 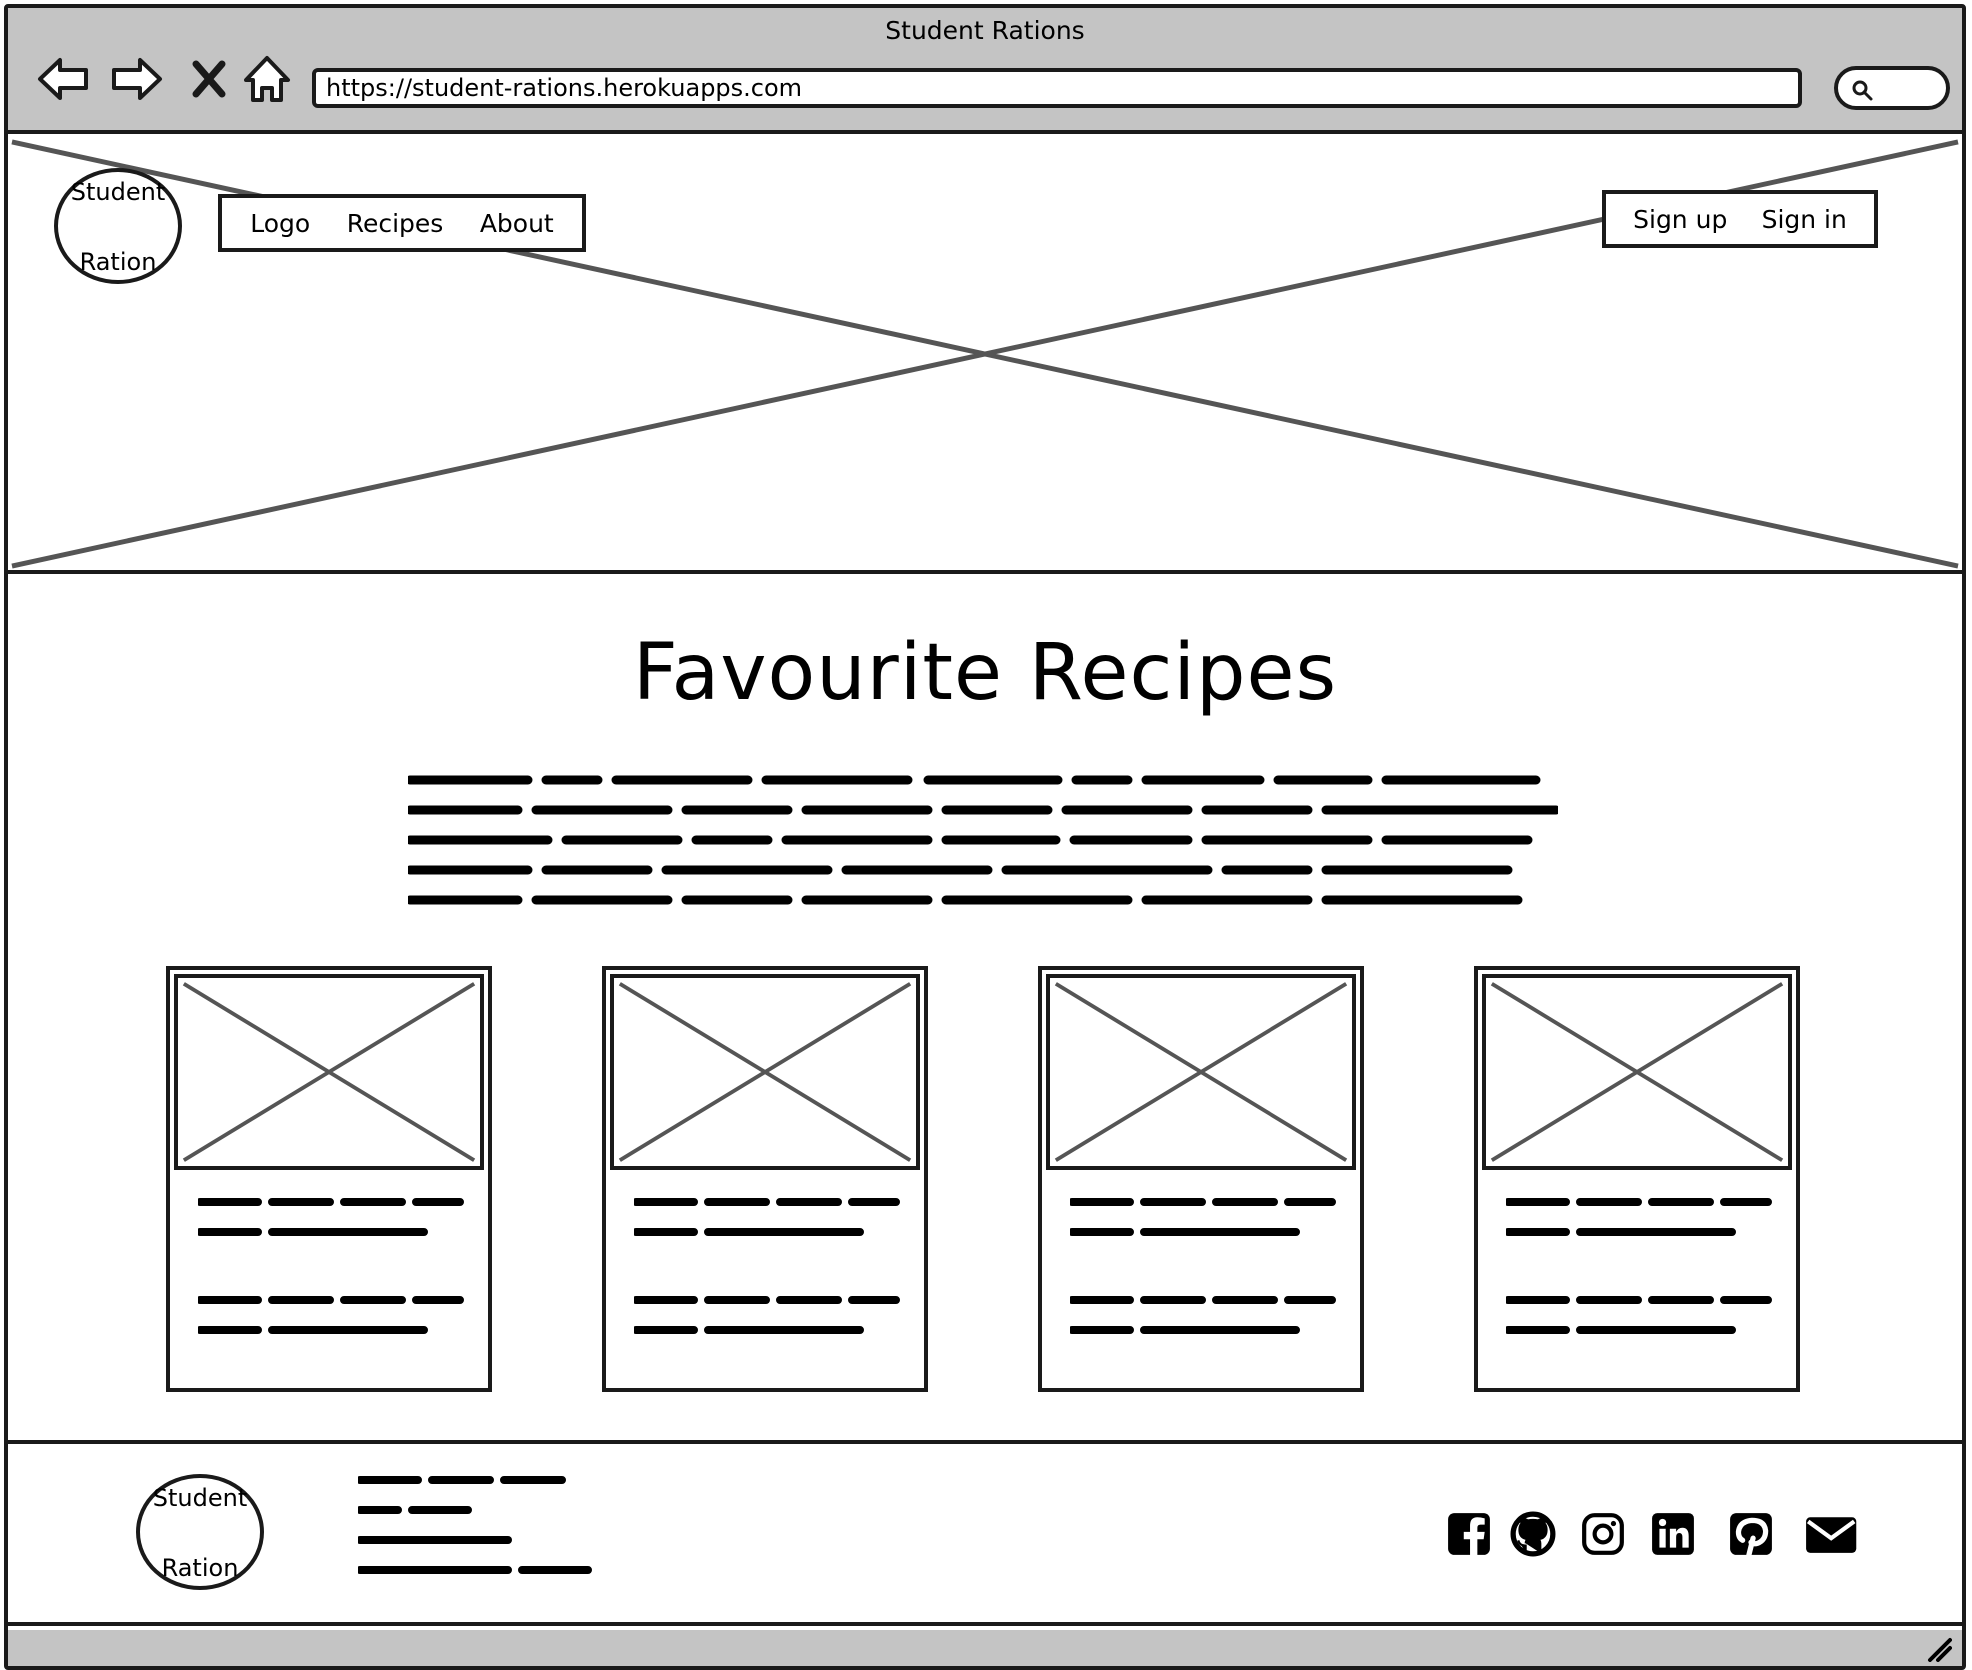 What do you see at coordinates (200, 1568) in the screenshot?
I see `footer-logo-text-line2: Ration` at bounding box center [200, 1568].